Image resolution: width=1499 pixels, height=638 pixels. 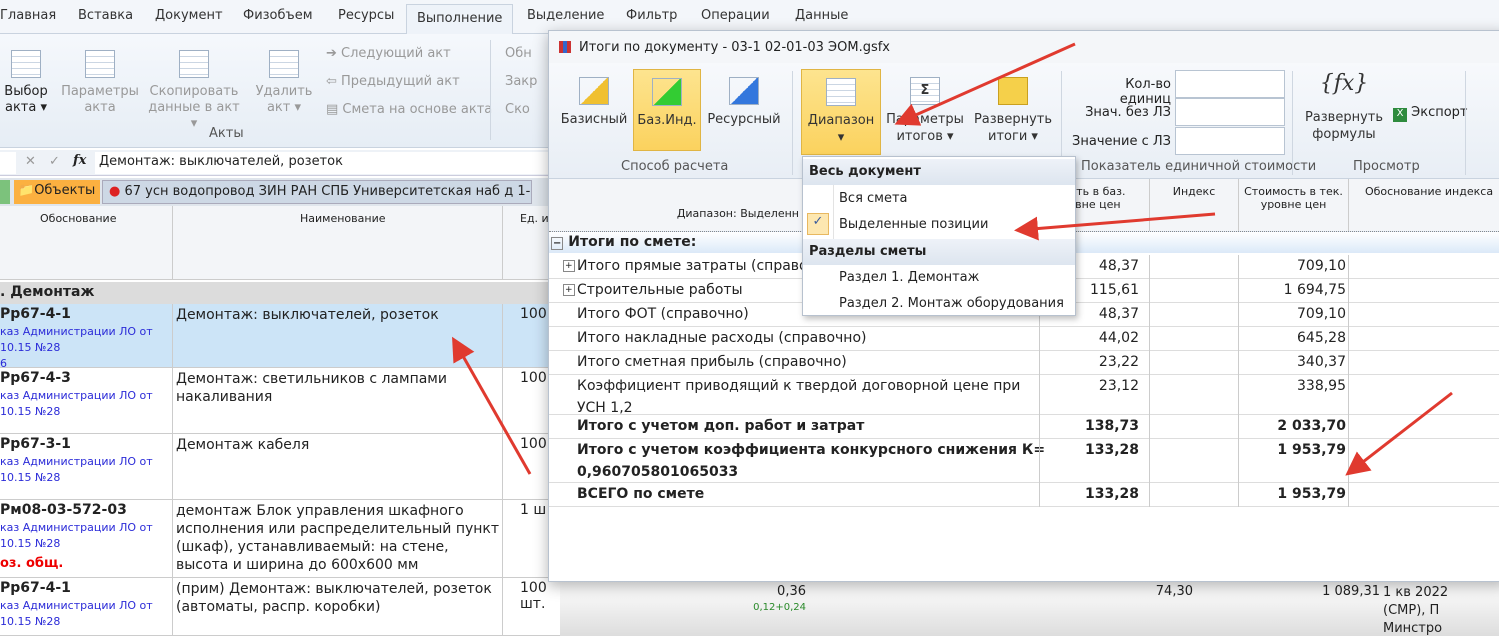 What do you see at coordinates (1115, 226) in the screenshot?
I see `arrow-to-selected-positions` at bounding box center [1115, 226].